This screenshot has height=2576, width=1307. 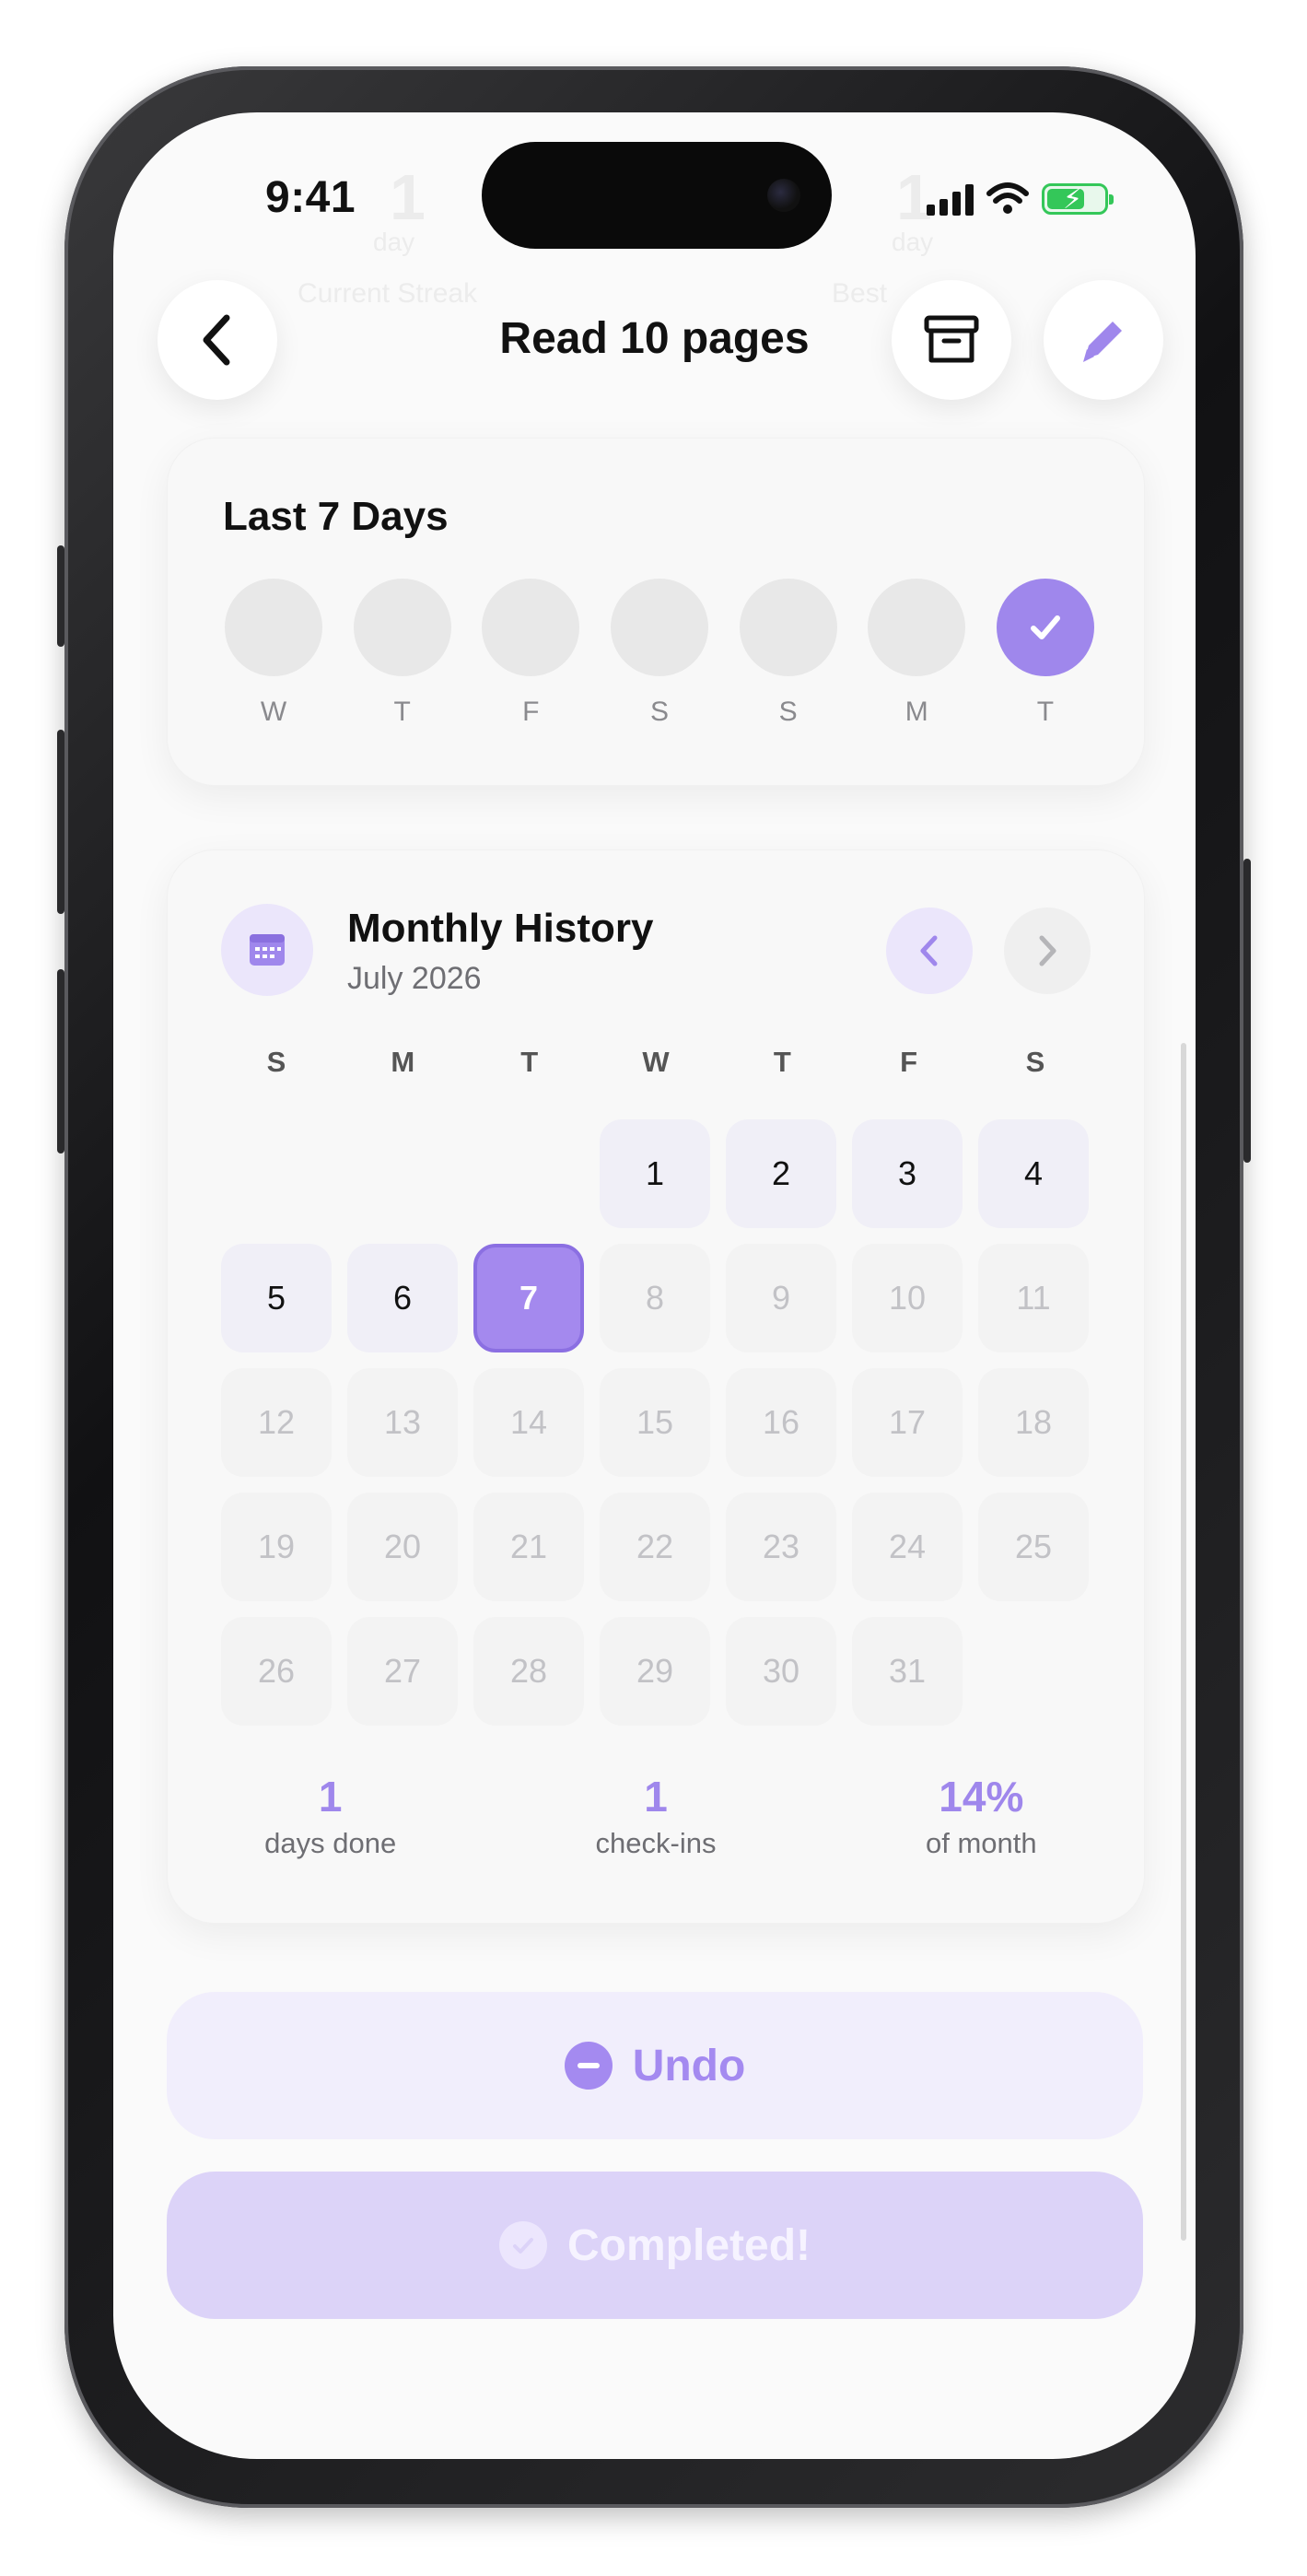 What do you see at coordinates (61, 822) in the screenshot?
I see `volume-up-button` at bounding box center [61, 822].